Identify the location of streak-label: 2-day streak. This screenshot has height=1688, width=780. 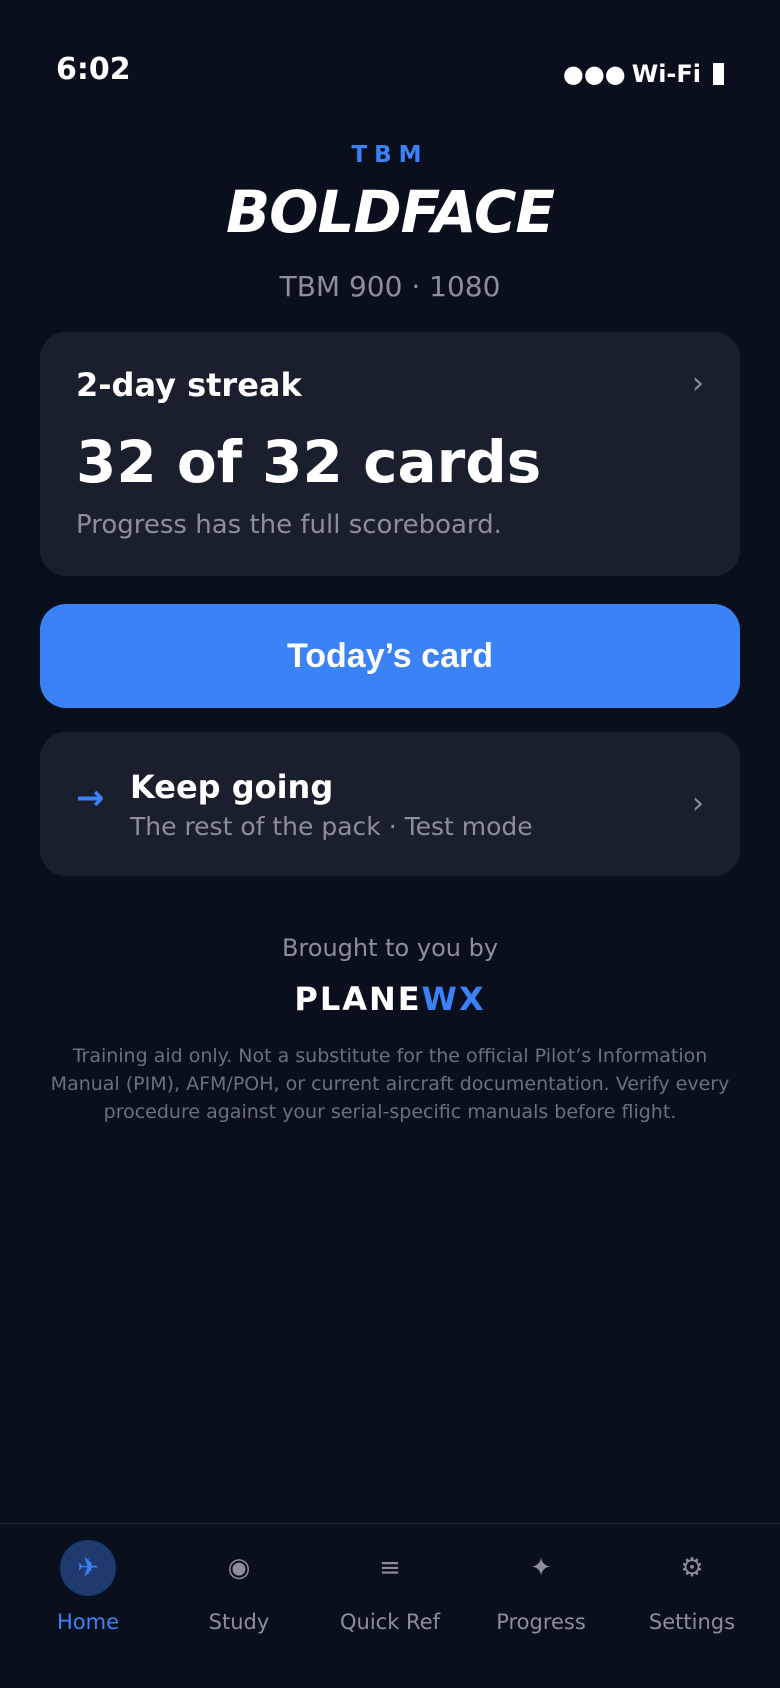
(189, 385).